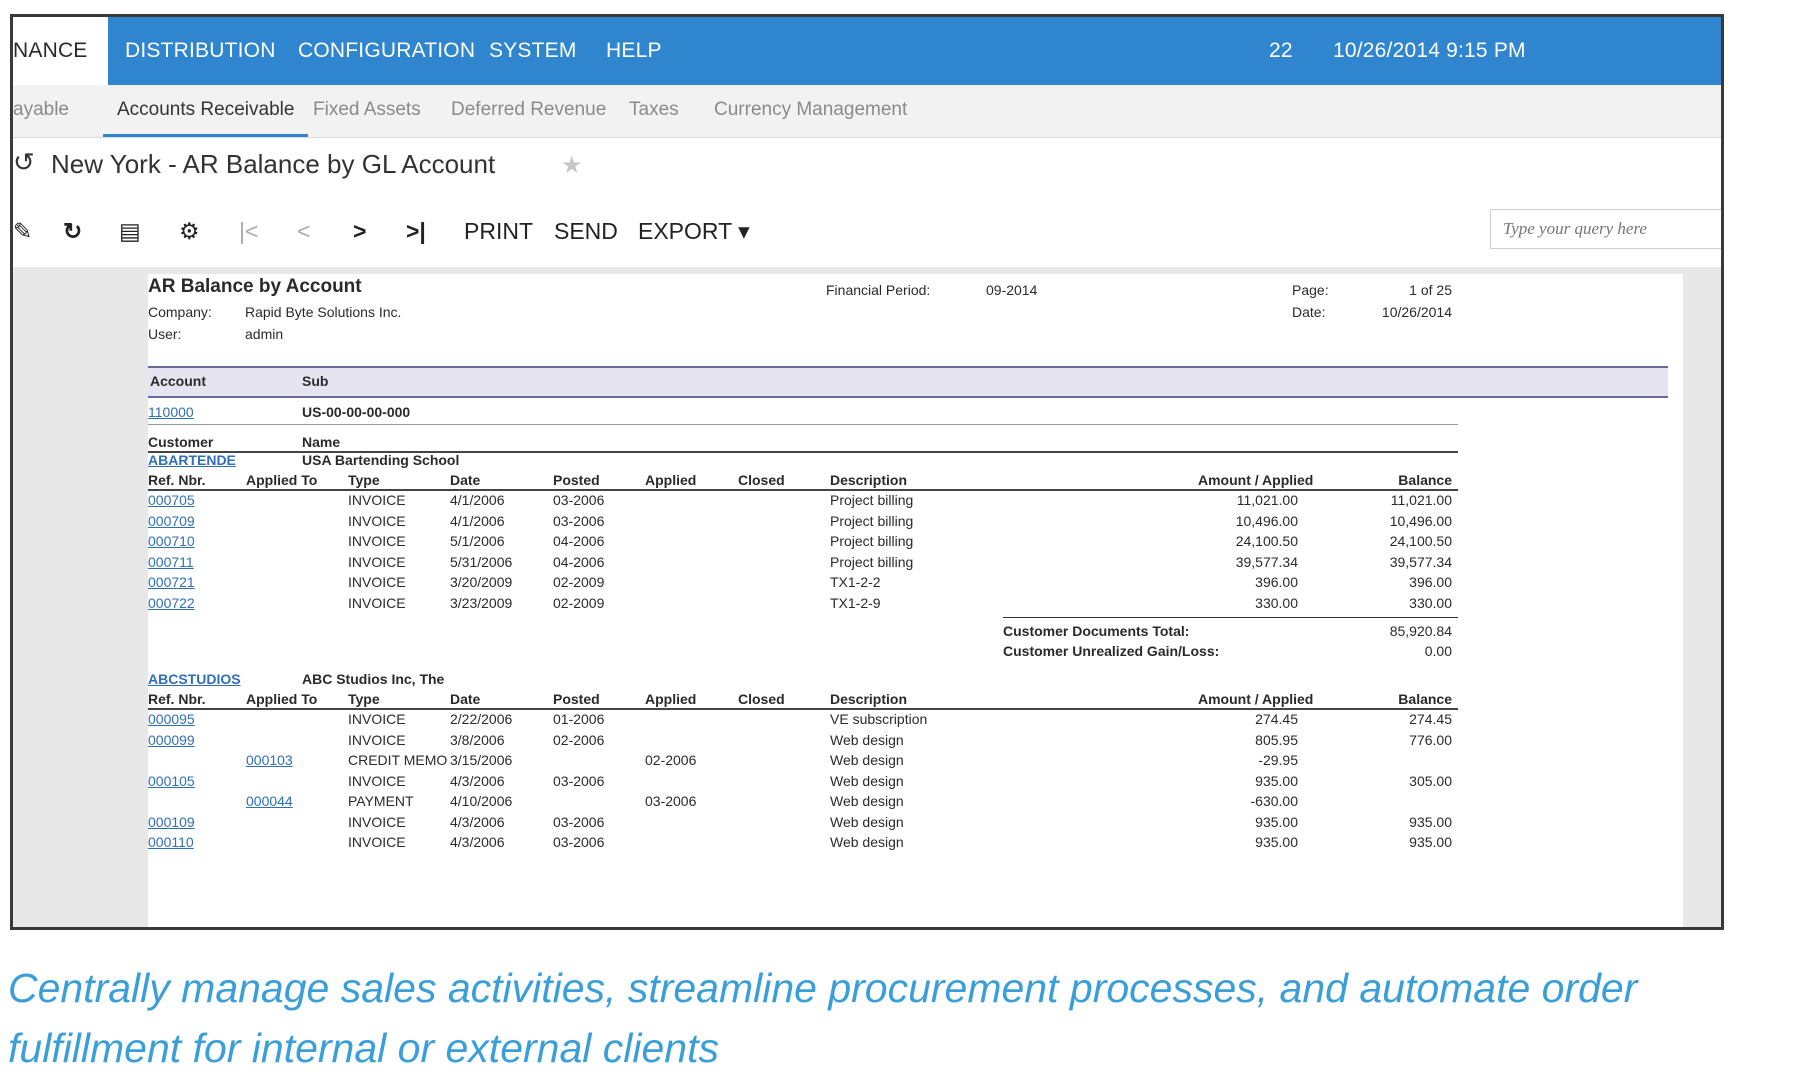 The width and height of the screenshot is (1804, 1084). What do you see at coordinates (1430, 719) in the screenshot?
I see `cell-balance: 274.45` at bounding box center [1430, 719].